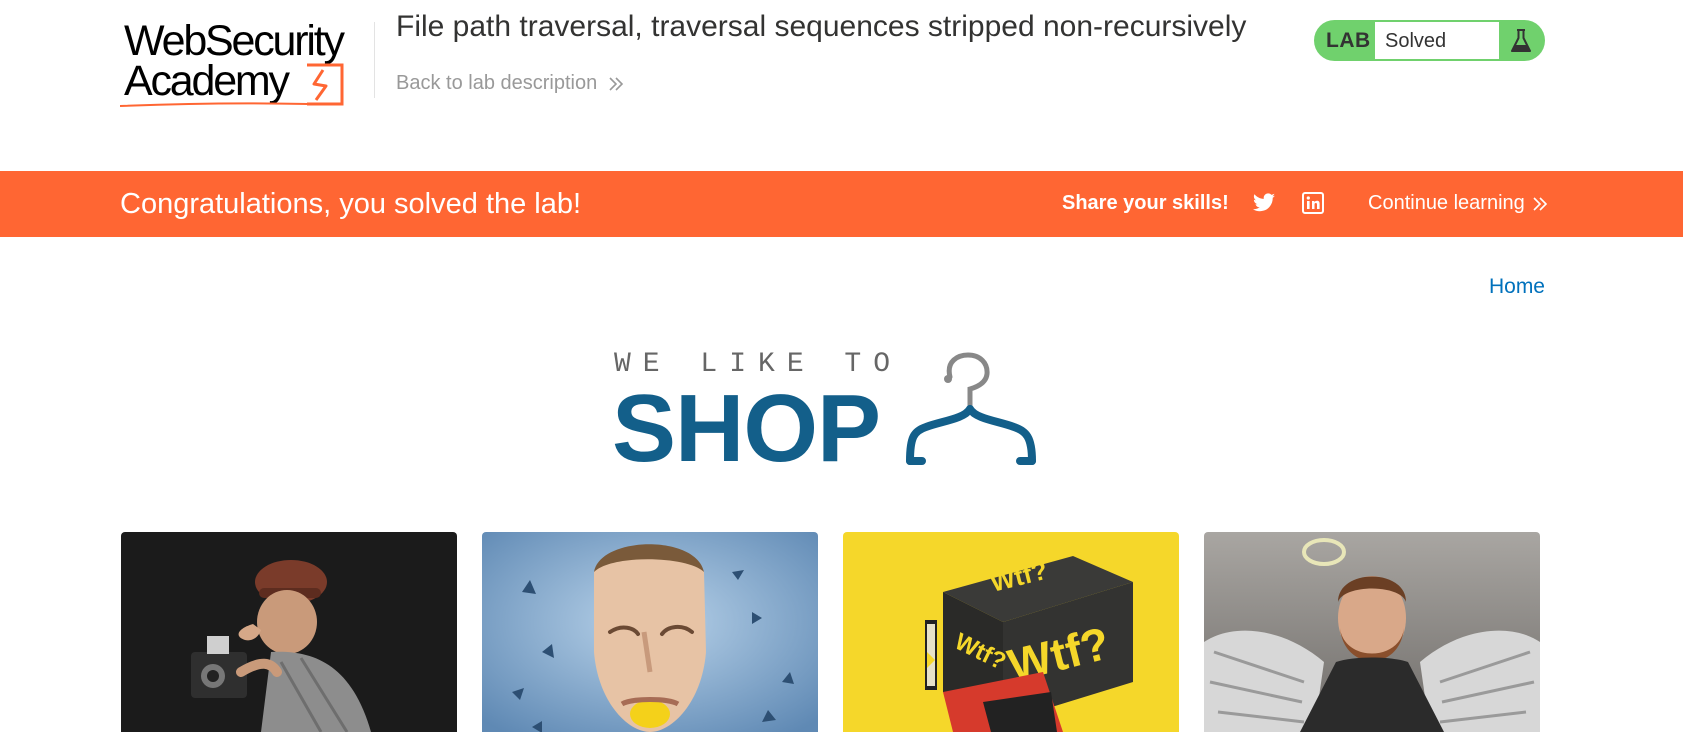  I want to click on header-divider, so click(374, 60).